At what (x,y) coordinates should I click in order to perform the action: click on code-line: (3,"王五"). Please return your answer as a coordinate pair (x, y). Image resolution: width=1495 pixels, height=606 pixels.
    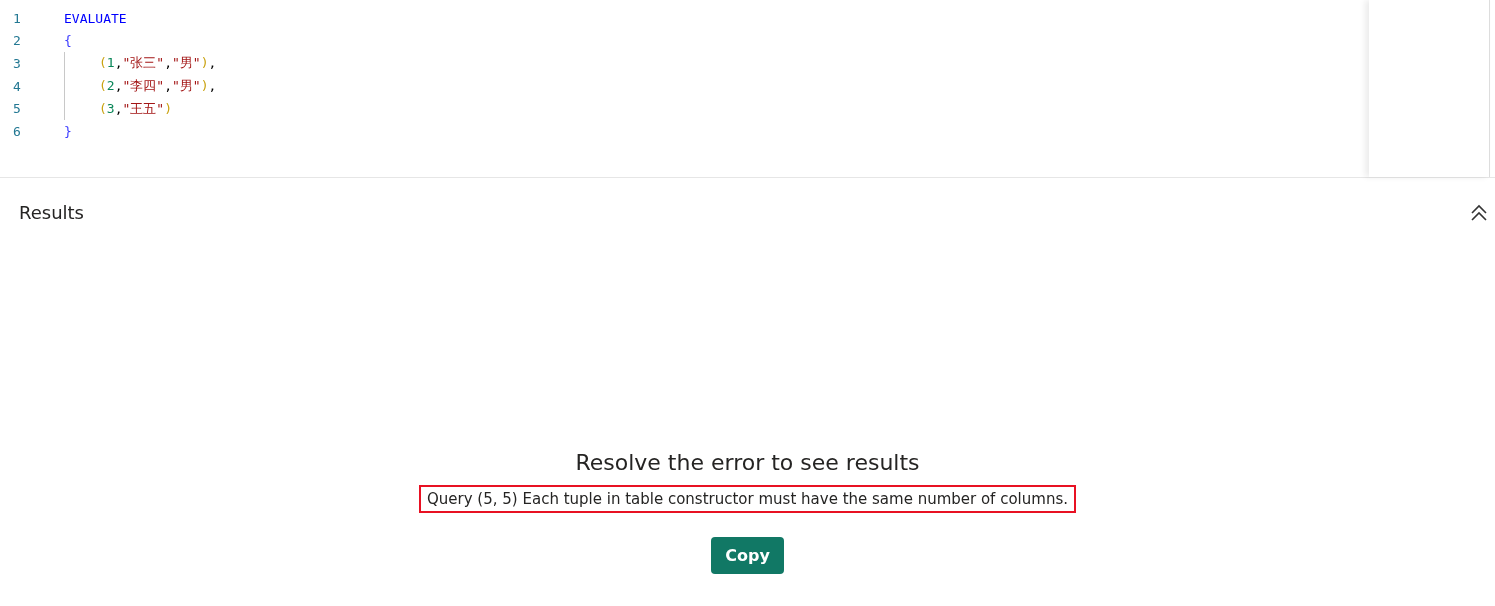
    Looking at the image, I should click on (135, 108).